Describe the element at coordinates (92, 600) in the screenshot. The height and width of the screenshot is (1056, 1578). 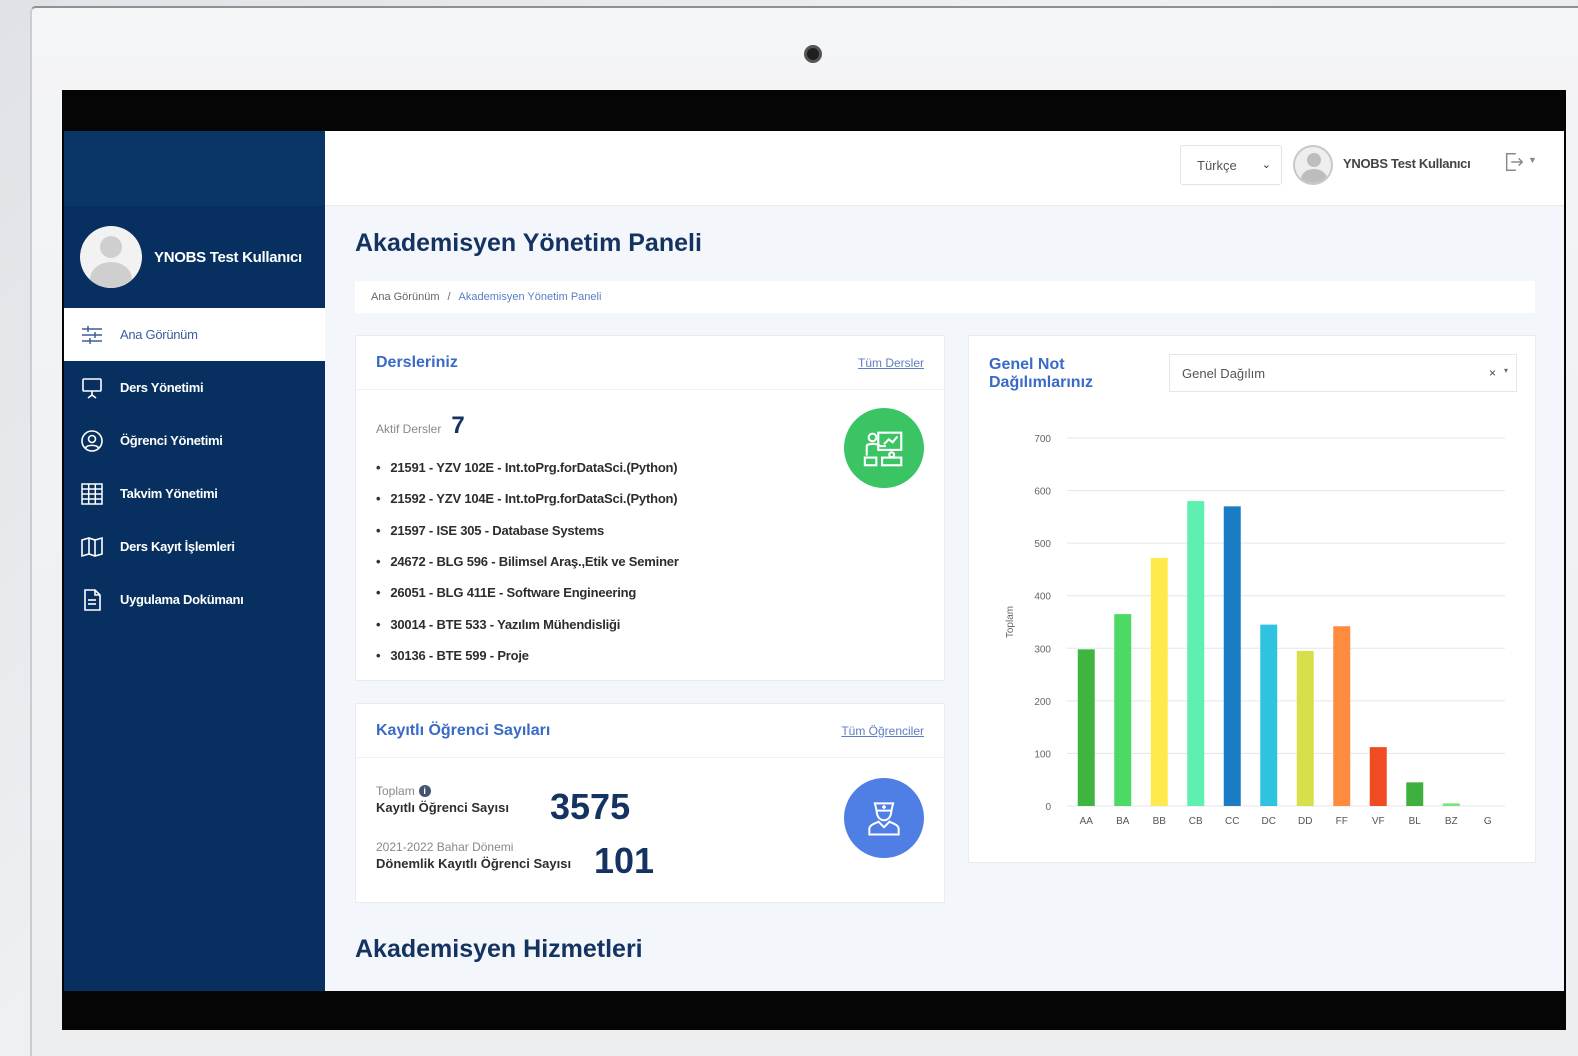
I see `document-icon` at that location.